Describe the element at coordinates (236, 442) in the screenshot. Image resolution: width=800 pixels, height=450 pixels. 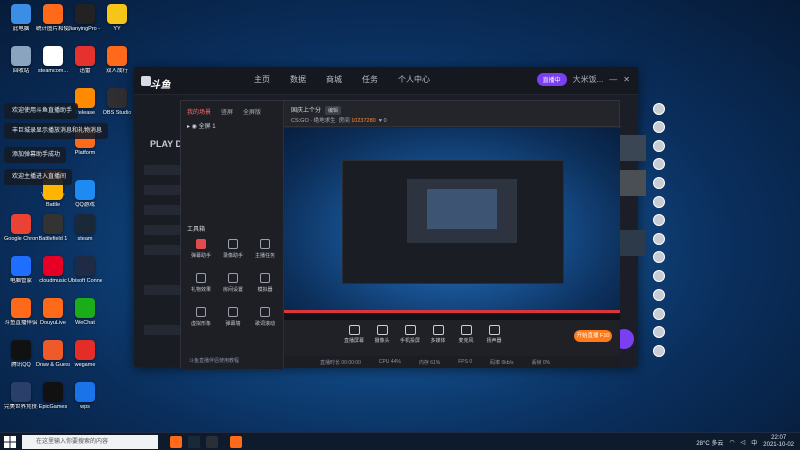
I see `taskbar-app-live-companion` at that location.